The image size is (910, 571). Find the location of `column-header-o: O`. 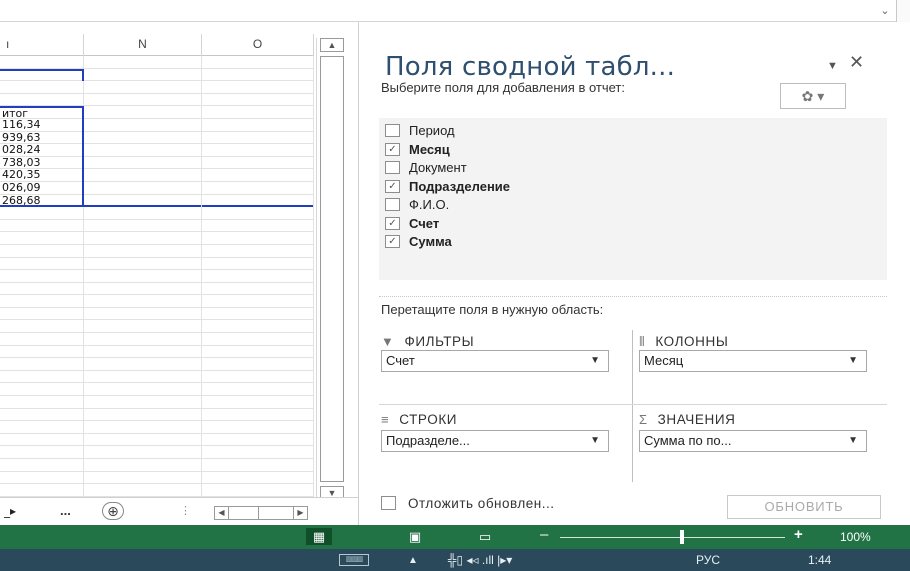

column-header-o: O is located at coordinates (258, 45).